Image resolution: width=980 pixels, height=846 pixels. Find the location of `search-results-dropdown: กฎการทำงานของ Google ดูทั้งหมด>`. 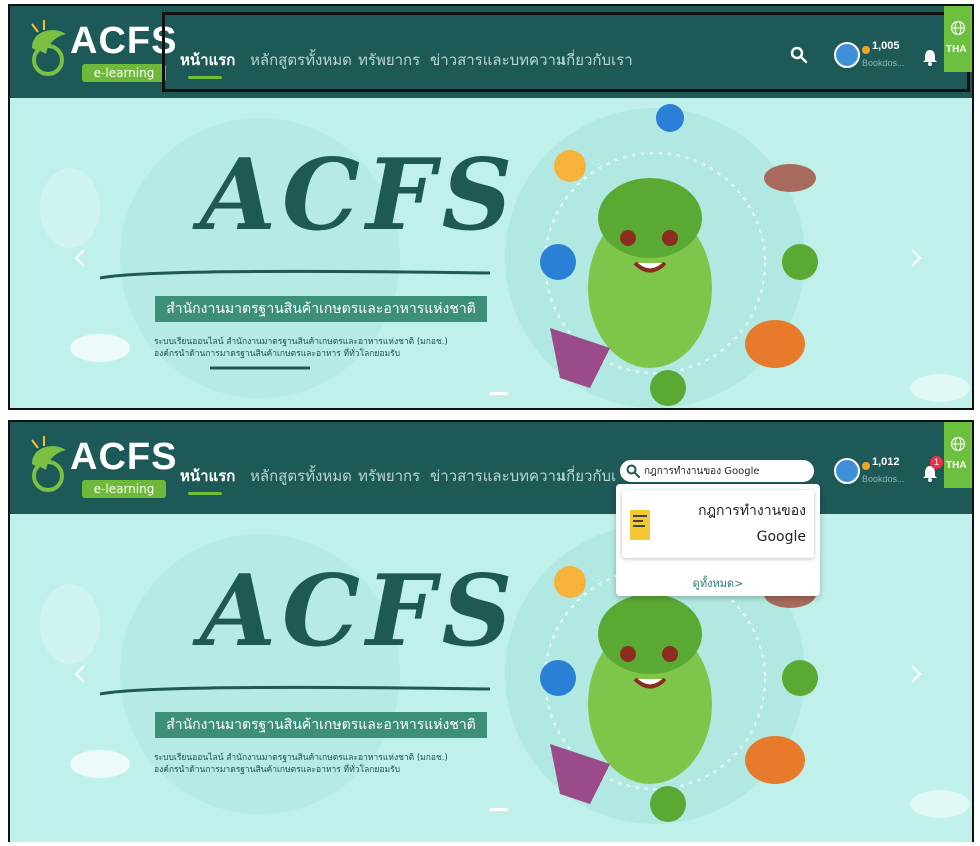

search-results-dropdown: กฎการทำงานของ Google ดูทั้งหมด> is located at coordinates (718, 540).